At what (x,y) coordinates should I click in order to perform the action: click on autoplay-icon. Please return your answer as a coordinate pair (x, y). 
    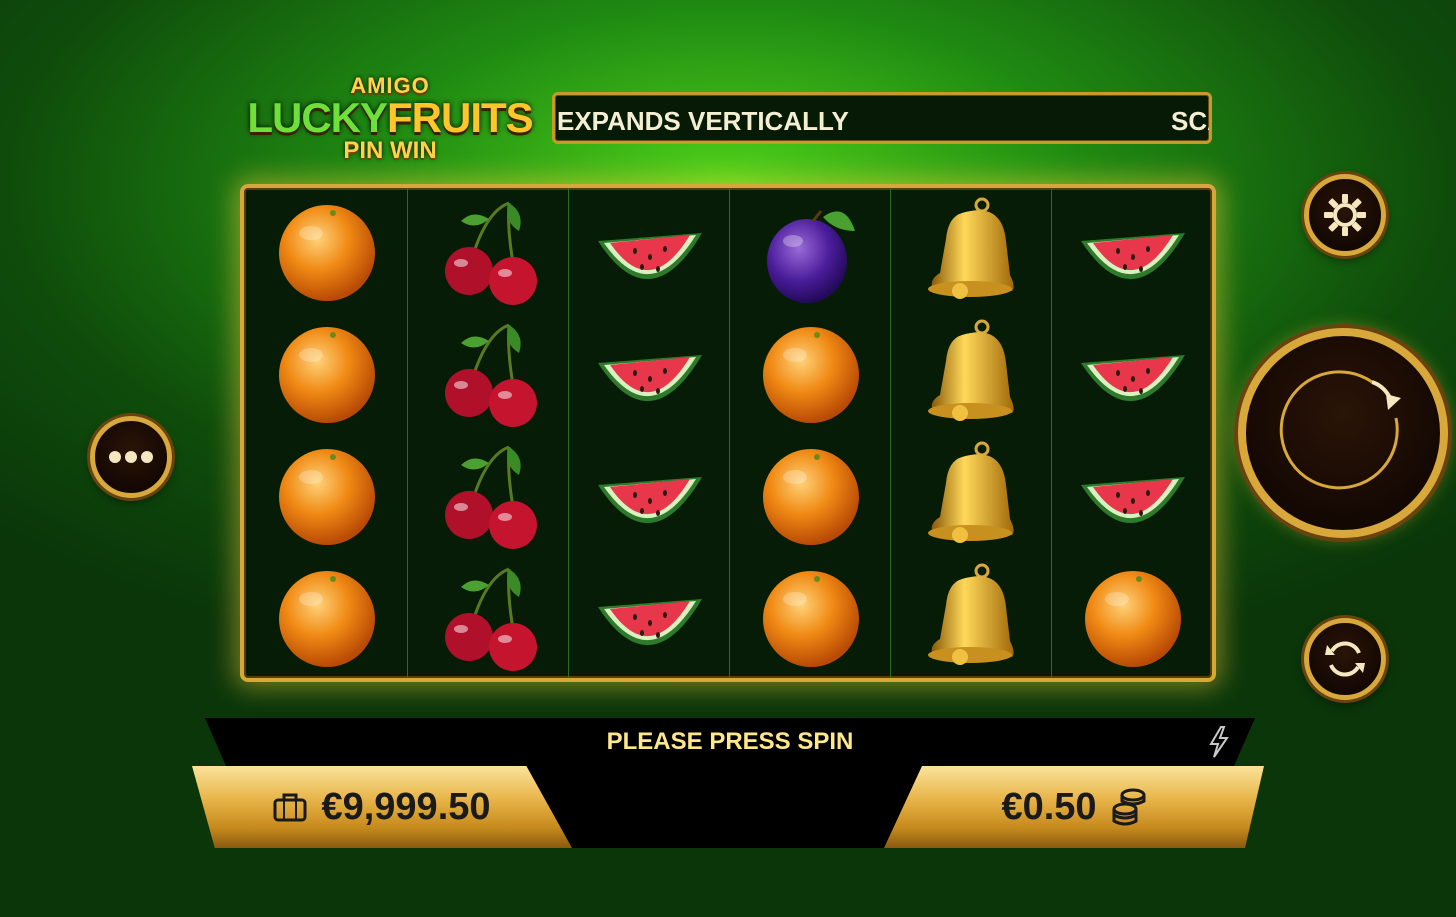
    Looking at the image, I should click on (1345, 659).